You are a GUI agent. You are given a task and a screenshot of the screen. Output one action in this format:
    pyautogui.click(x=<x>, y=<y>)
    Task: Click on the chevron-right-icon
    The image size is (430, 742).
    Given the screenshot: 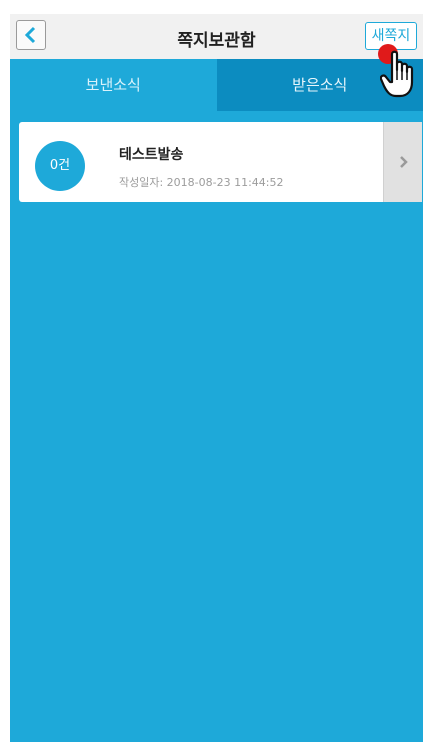 What is the action you would take?
    pyautogui.click(x=404, y=162)
    